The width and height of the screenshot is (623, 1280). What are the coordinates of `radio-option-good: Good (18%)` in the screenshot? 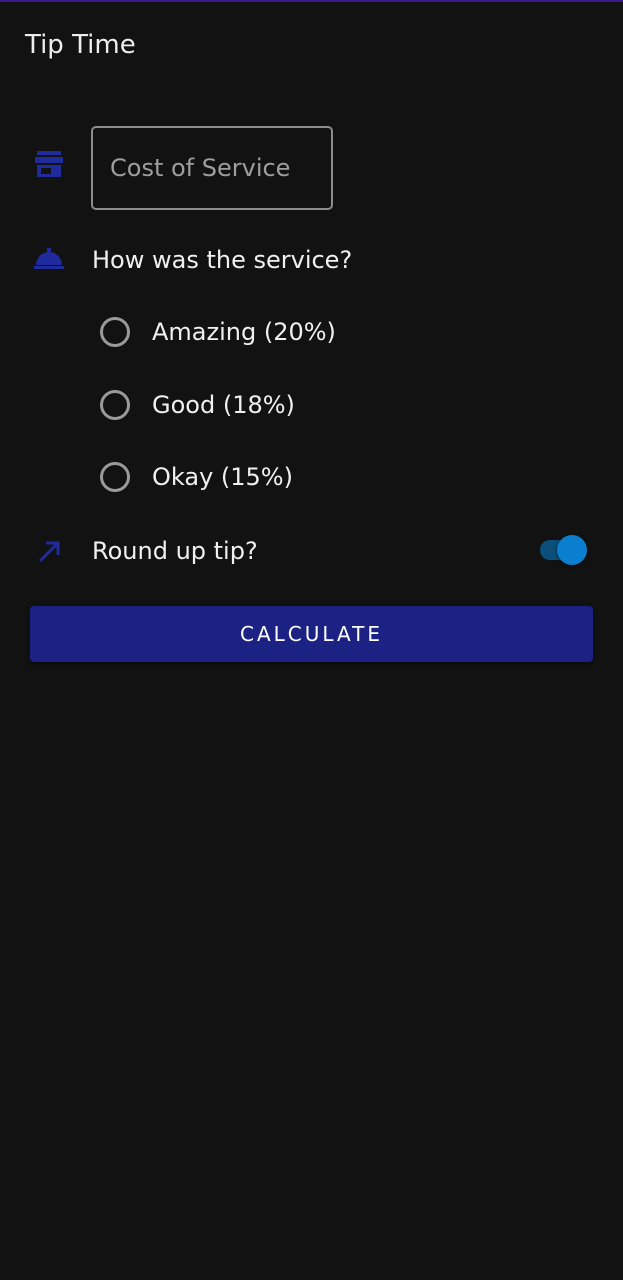 It's located at (266, 405).